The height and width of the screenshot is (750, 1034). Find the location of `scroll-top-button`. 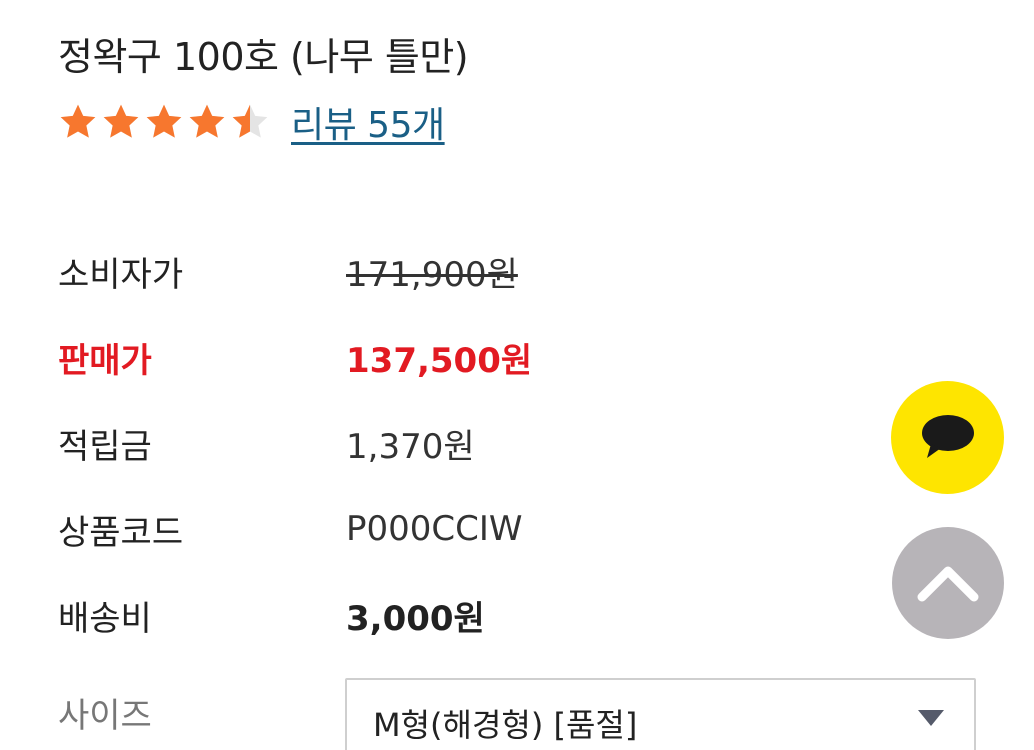

scroll-top-button is located at coordinates (948, 583).